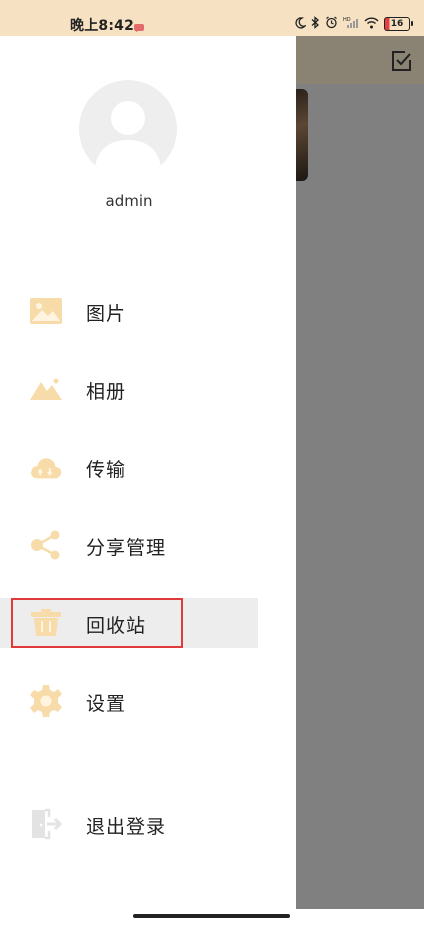 This screenshot has height=929, width=424. What do you see at coordinates (129, 201) in the screenshot?
I see `username: admin` at bounding box center [129, 201].